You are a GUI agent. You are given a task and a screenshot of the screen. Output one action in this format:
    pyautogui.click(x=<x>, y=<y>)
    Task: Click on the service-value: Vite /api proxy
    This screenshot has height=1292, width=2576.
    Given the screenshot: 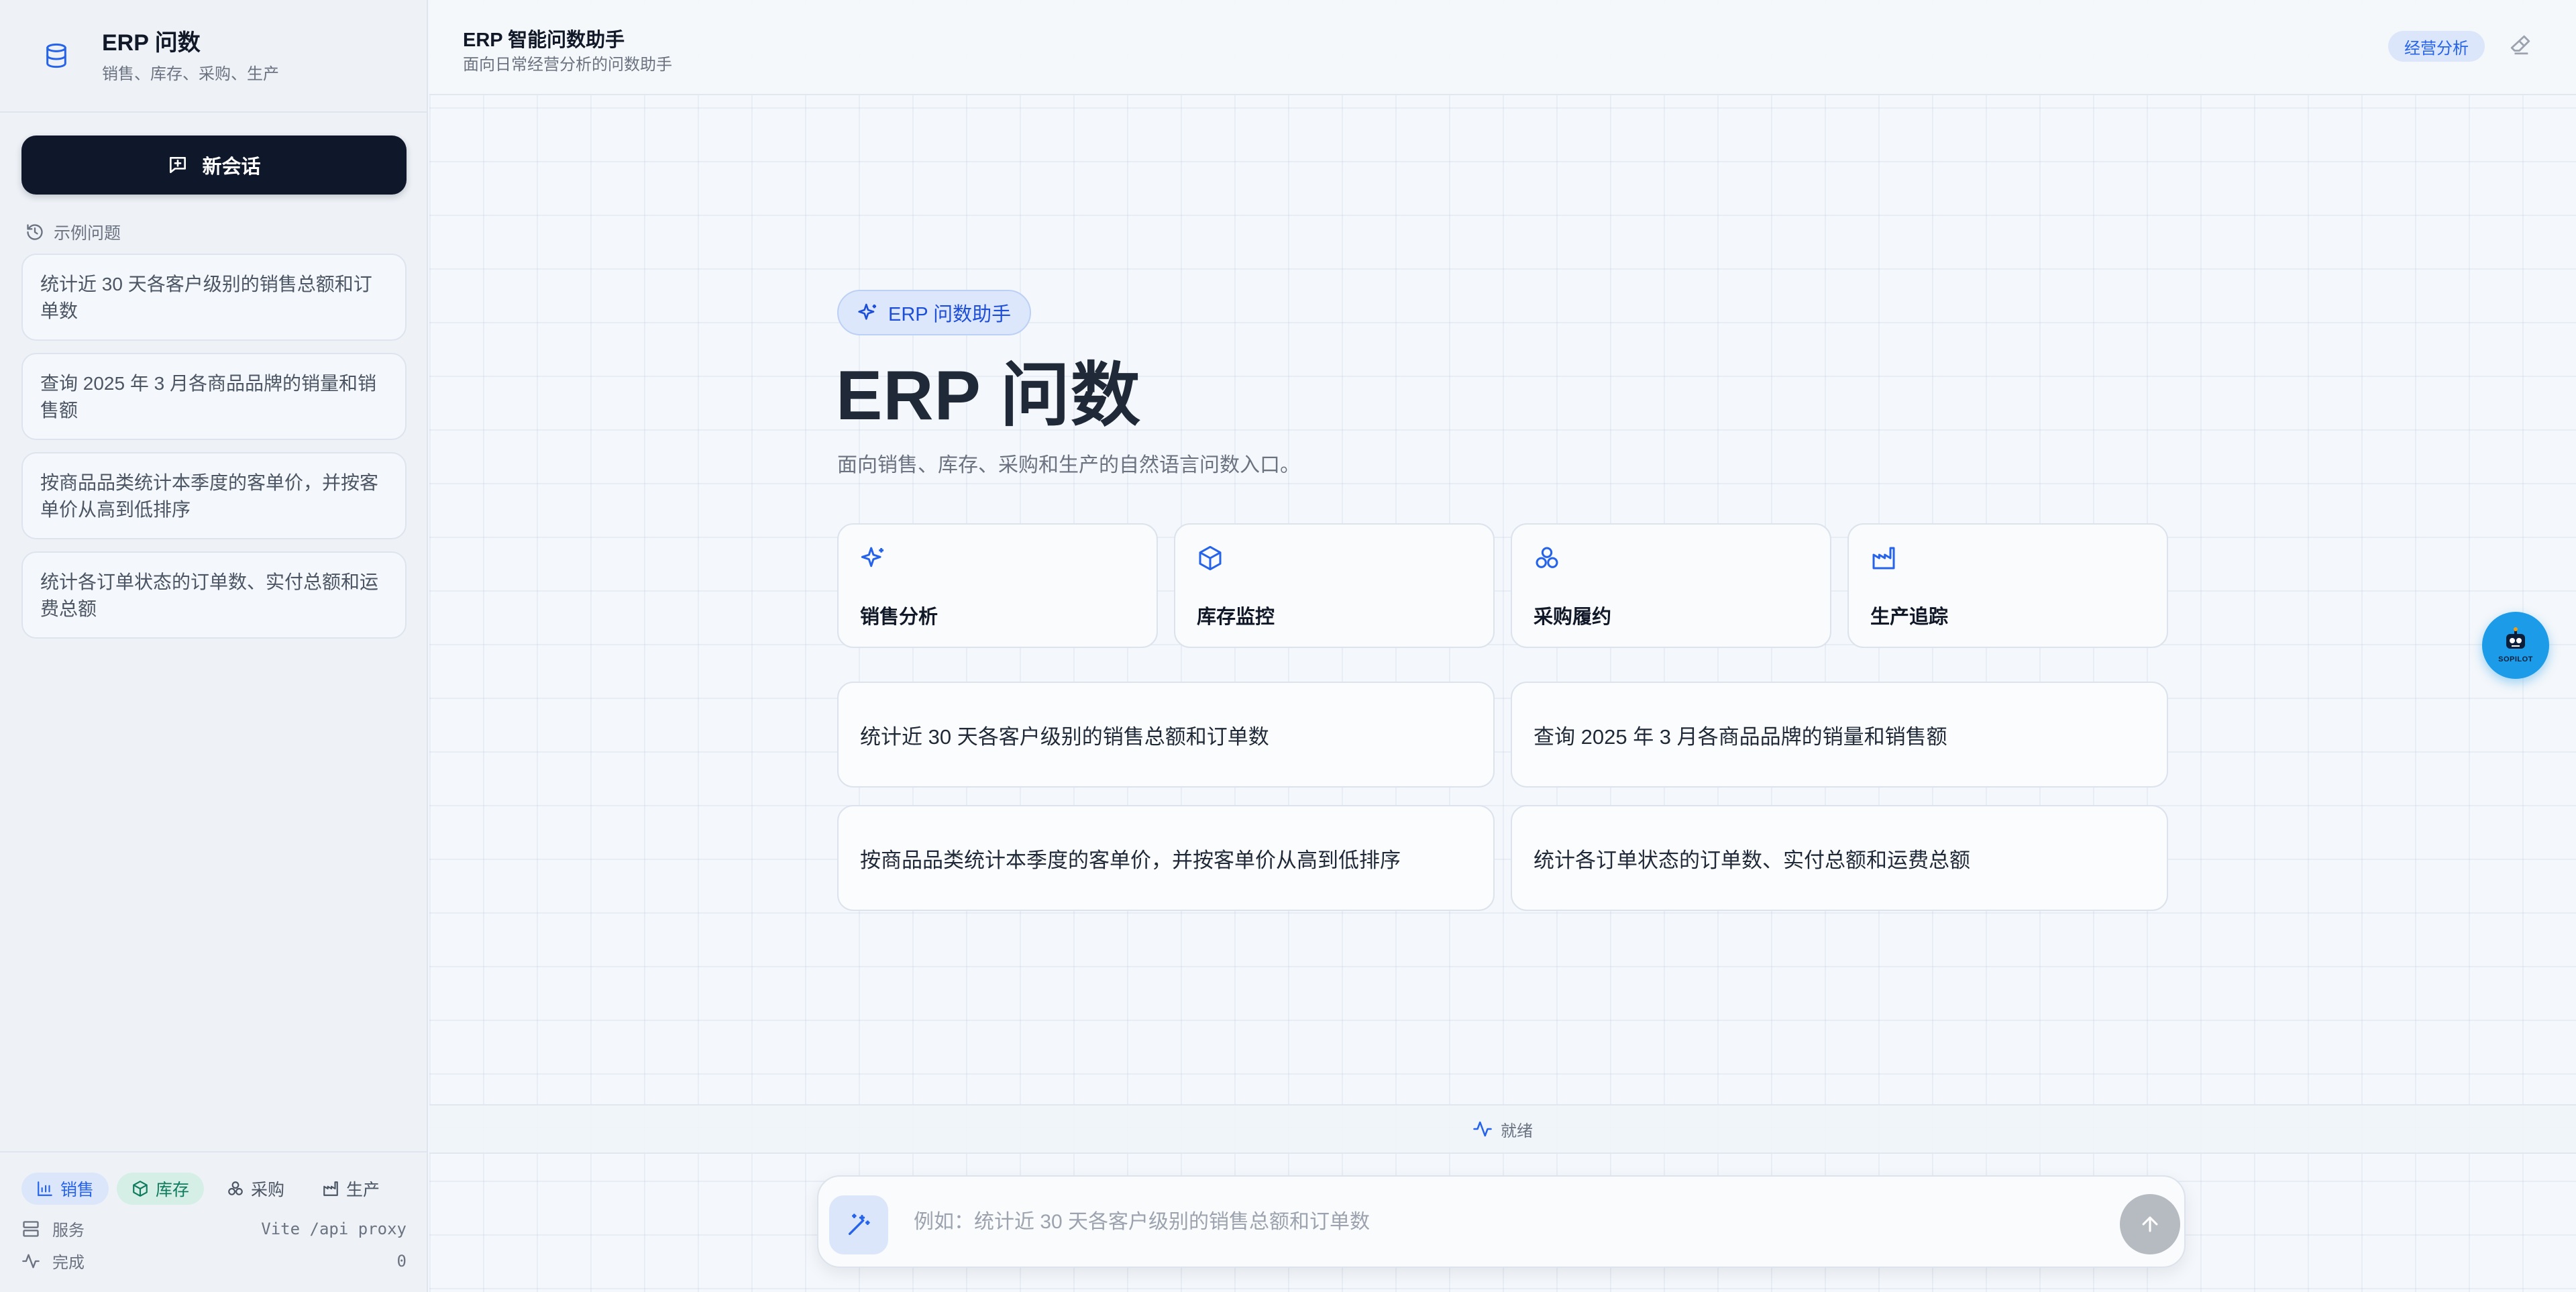 What is the action you would take?
    pyautogui.click(x=334, y=1228)
    